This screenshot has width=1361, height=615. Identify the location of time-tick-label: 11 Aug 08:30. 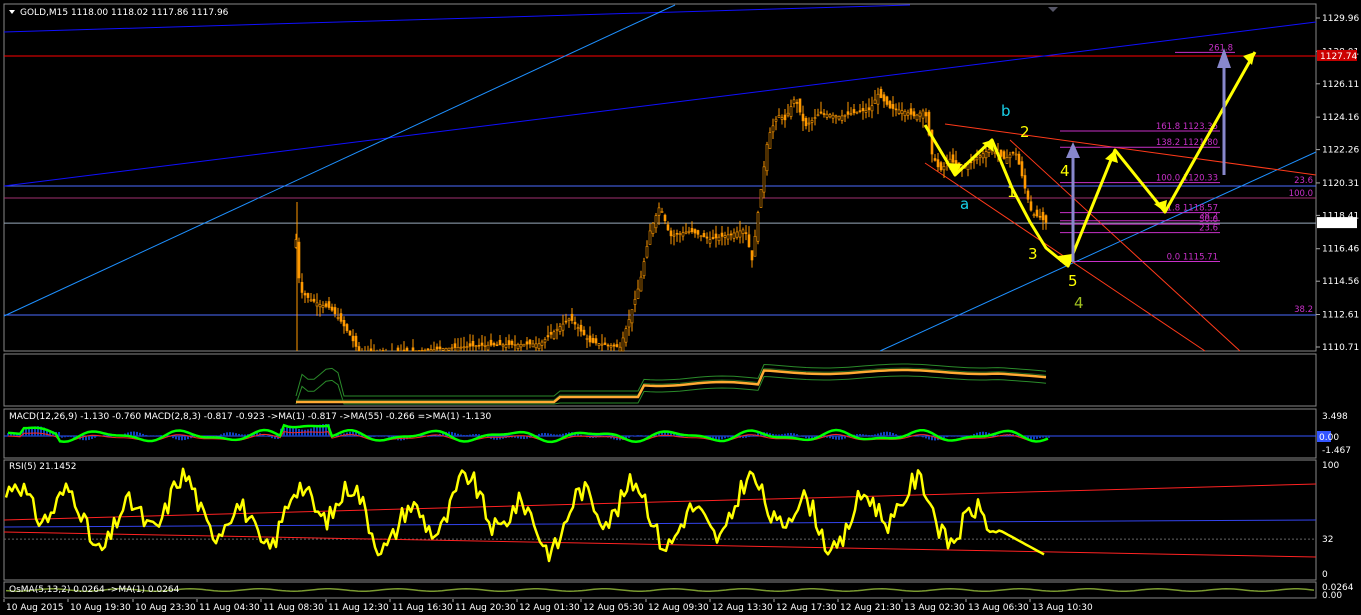
(293, 608).